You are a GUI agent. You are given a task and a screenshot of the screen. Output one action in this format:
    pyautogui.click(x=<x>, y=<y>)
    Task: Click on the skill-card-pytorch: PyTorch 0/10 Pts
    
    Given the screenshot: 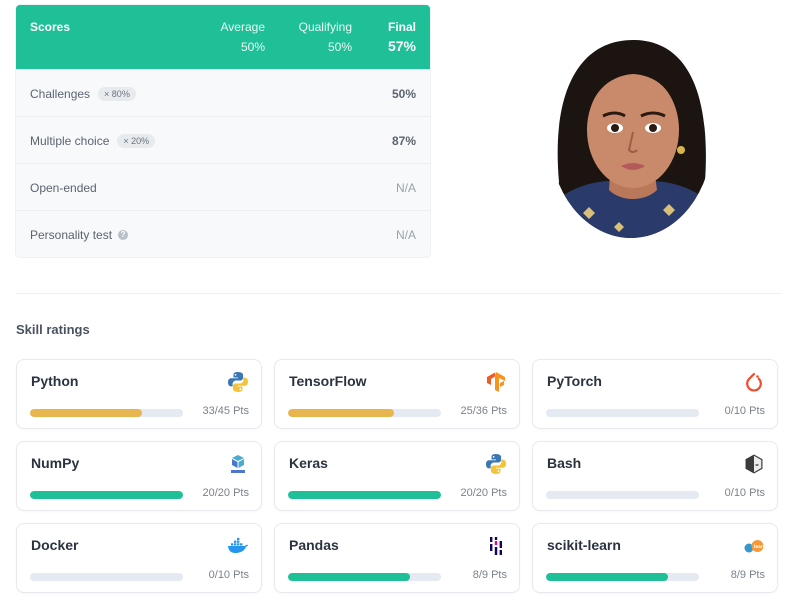 What is the action you would take?
    pyautogui.click(x=655, y=394)
    